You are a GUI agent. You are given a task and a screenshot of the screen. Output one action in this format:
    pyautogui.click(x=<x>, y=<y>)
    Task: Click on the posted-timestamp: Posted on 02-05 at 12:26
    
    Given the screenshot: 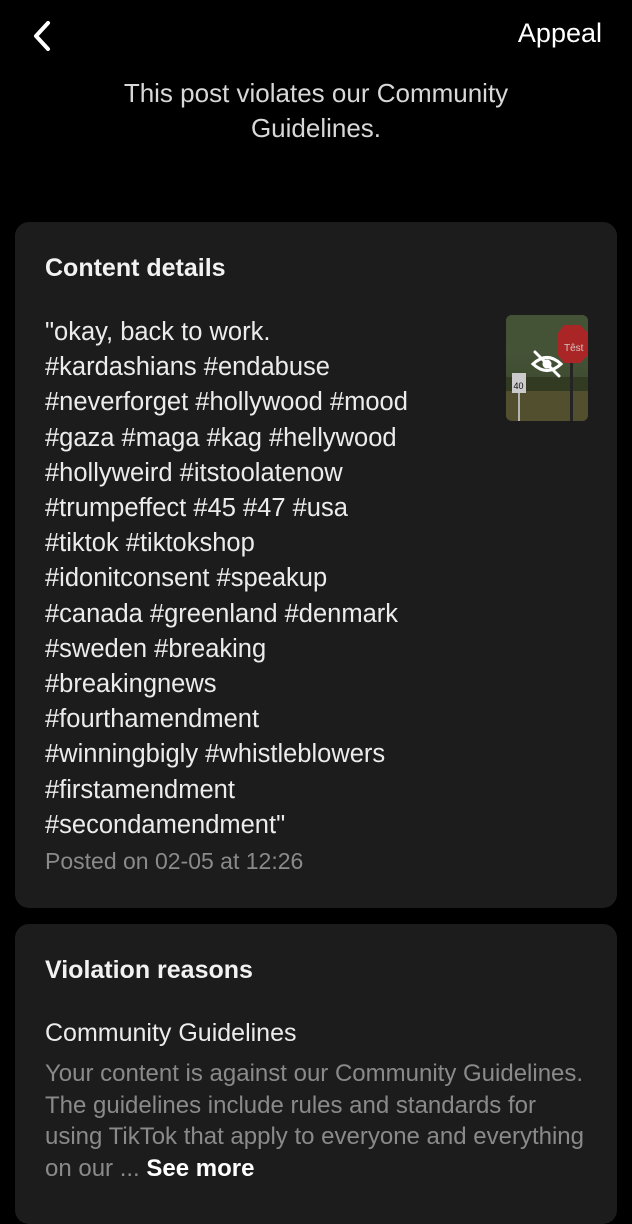 What is the action you would take?
    pyautogui.click(x=174, y=861)
    